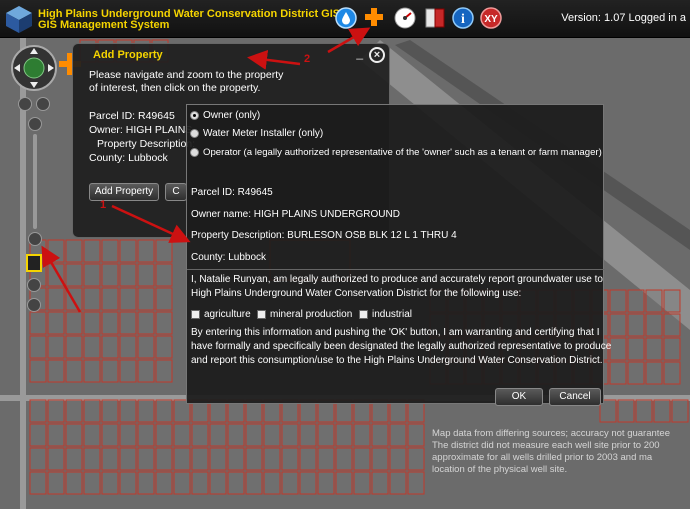 Image resolution: width=690 pixels, height=509 pixels. I want to click on zoom-in-icon, so click(35, 124).